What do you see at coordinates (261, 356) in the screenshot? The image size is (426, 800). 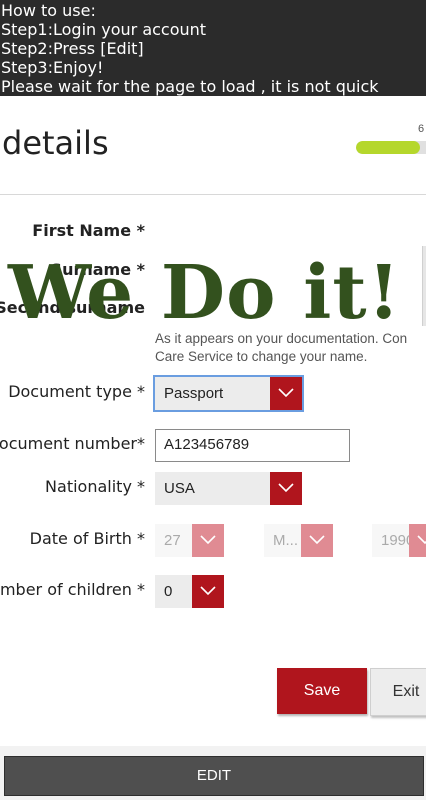 I see `name-hint-line-2: Care Service to change your name.` at bounding box center [261, 356].